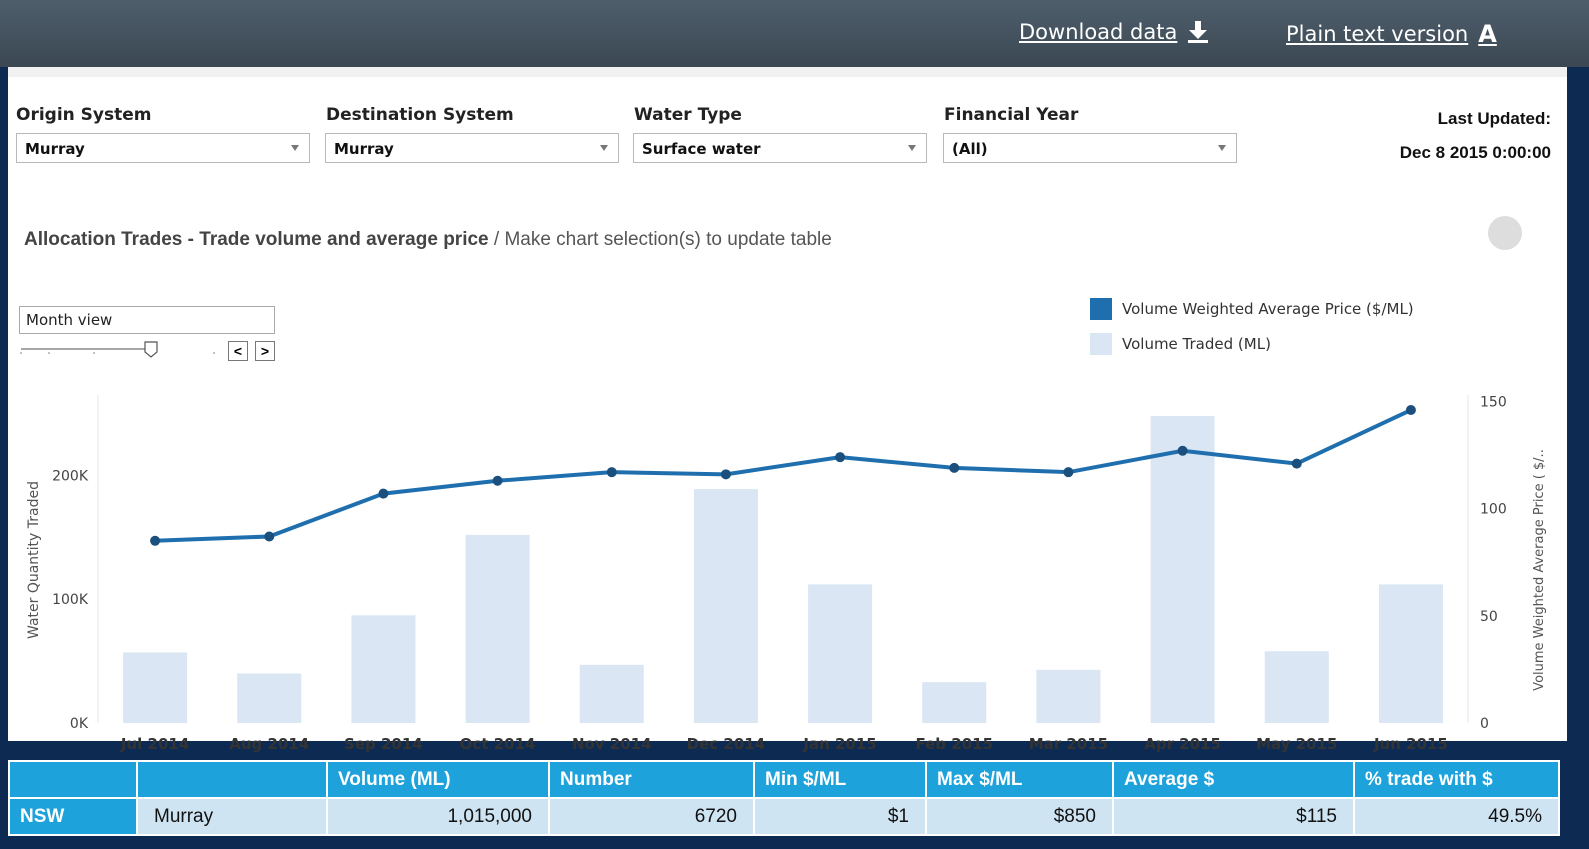 The height and width of the screenshot is (849, 1589). What do you see at coordinates (701, 149) in the screenshot?
I see `water-type-value: Surface water` at bounding box center [701, 149].